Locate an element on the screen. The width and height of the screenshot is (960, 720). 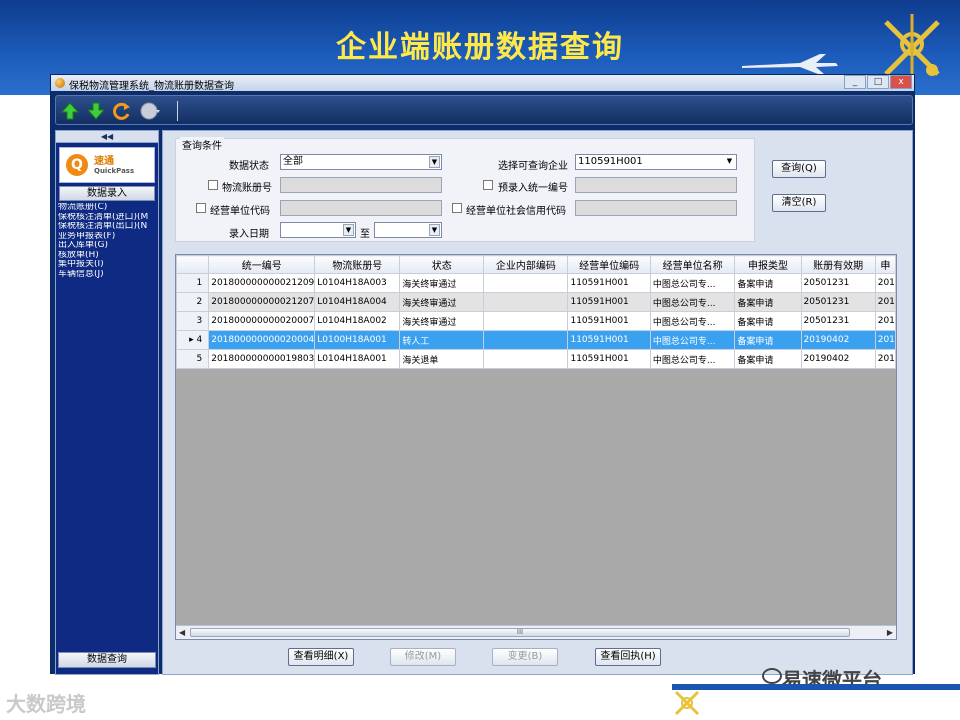
scrollbar-thumb: III is located at coordinates (520, 632).